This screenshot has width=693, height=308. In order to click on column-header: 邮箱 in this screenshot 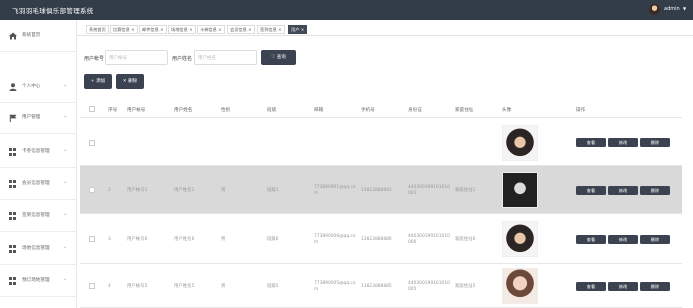, I will do `click(319, 110)`.